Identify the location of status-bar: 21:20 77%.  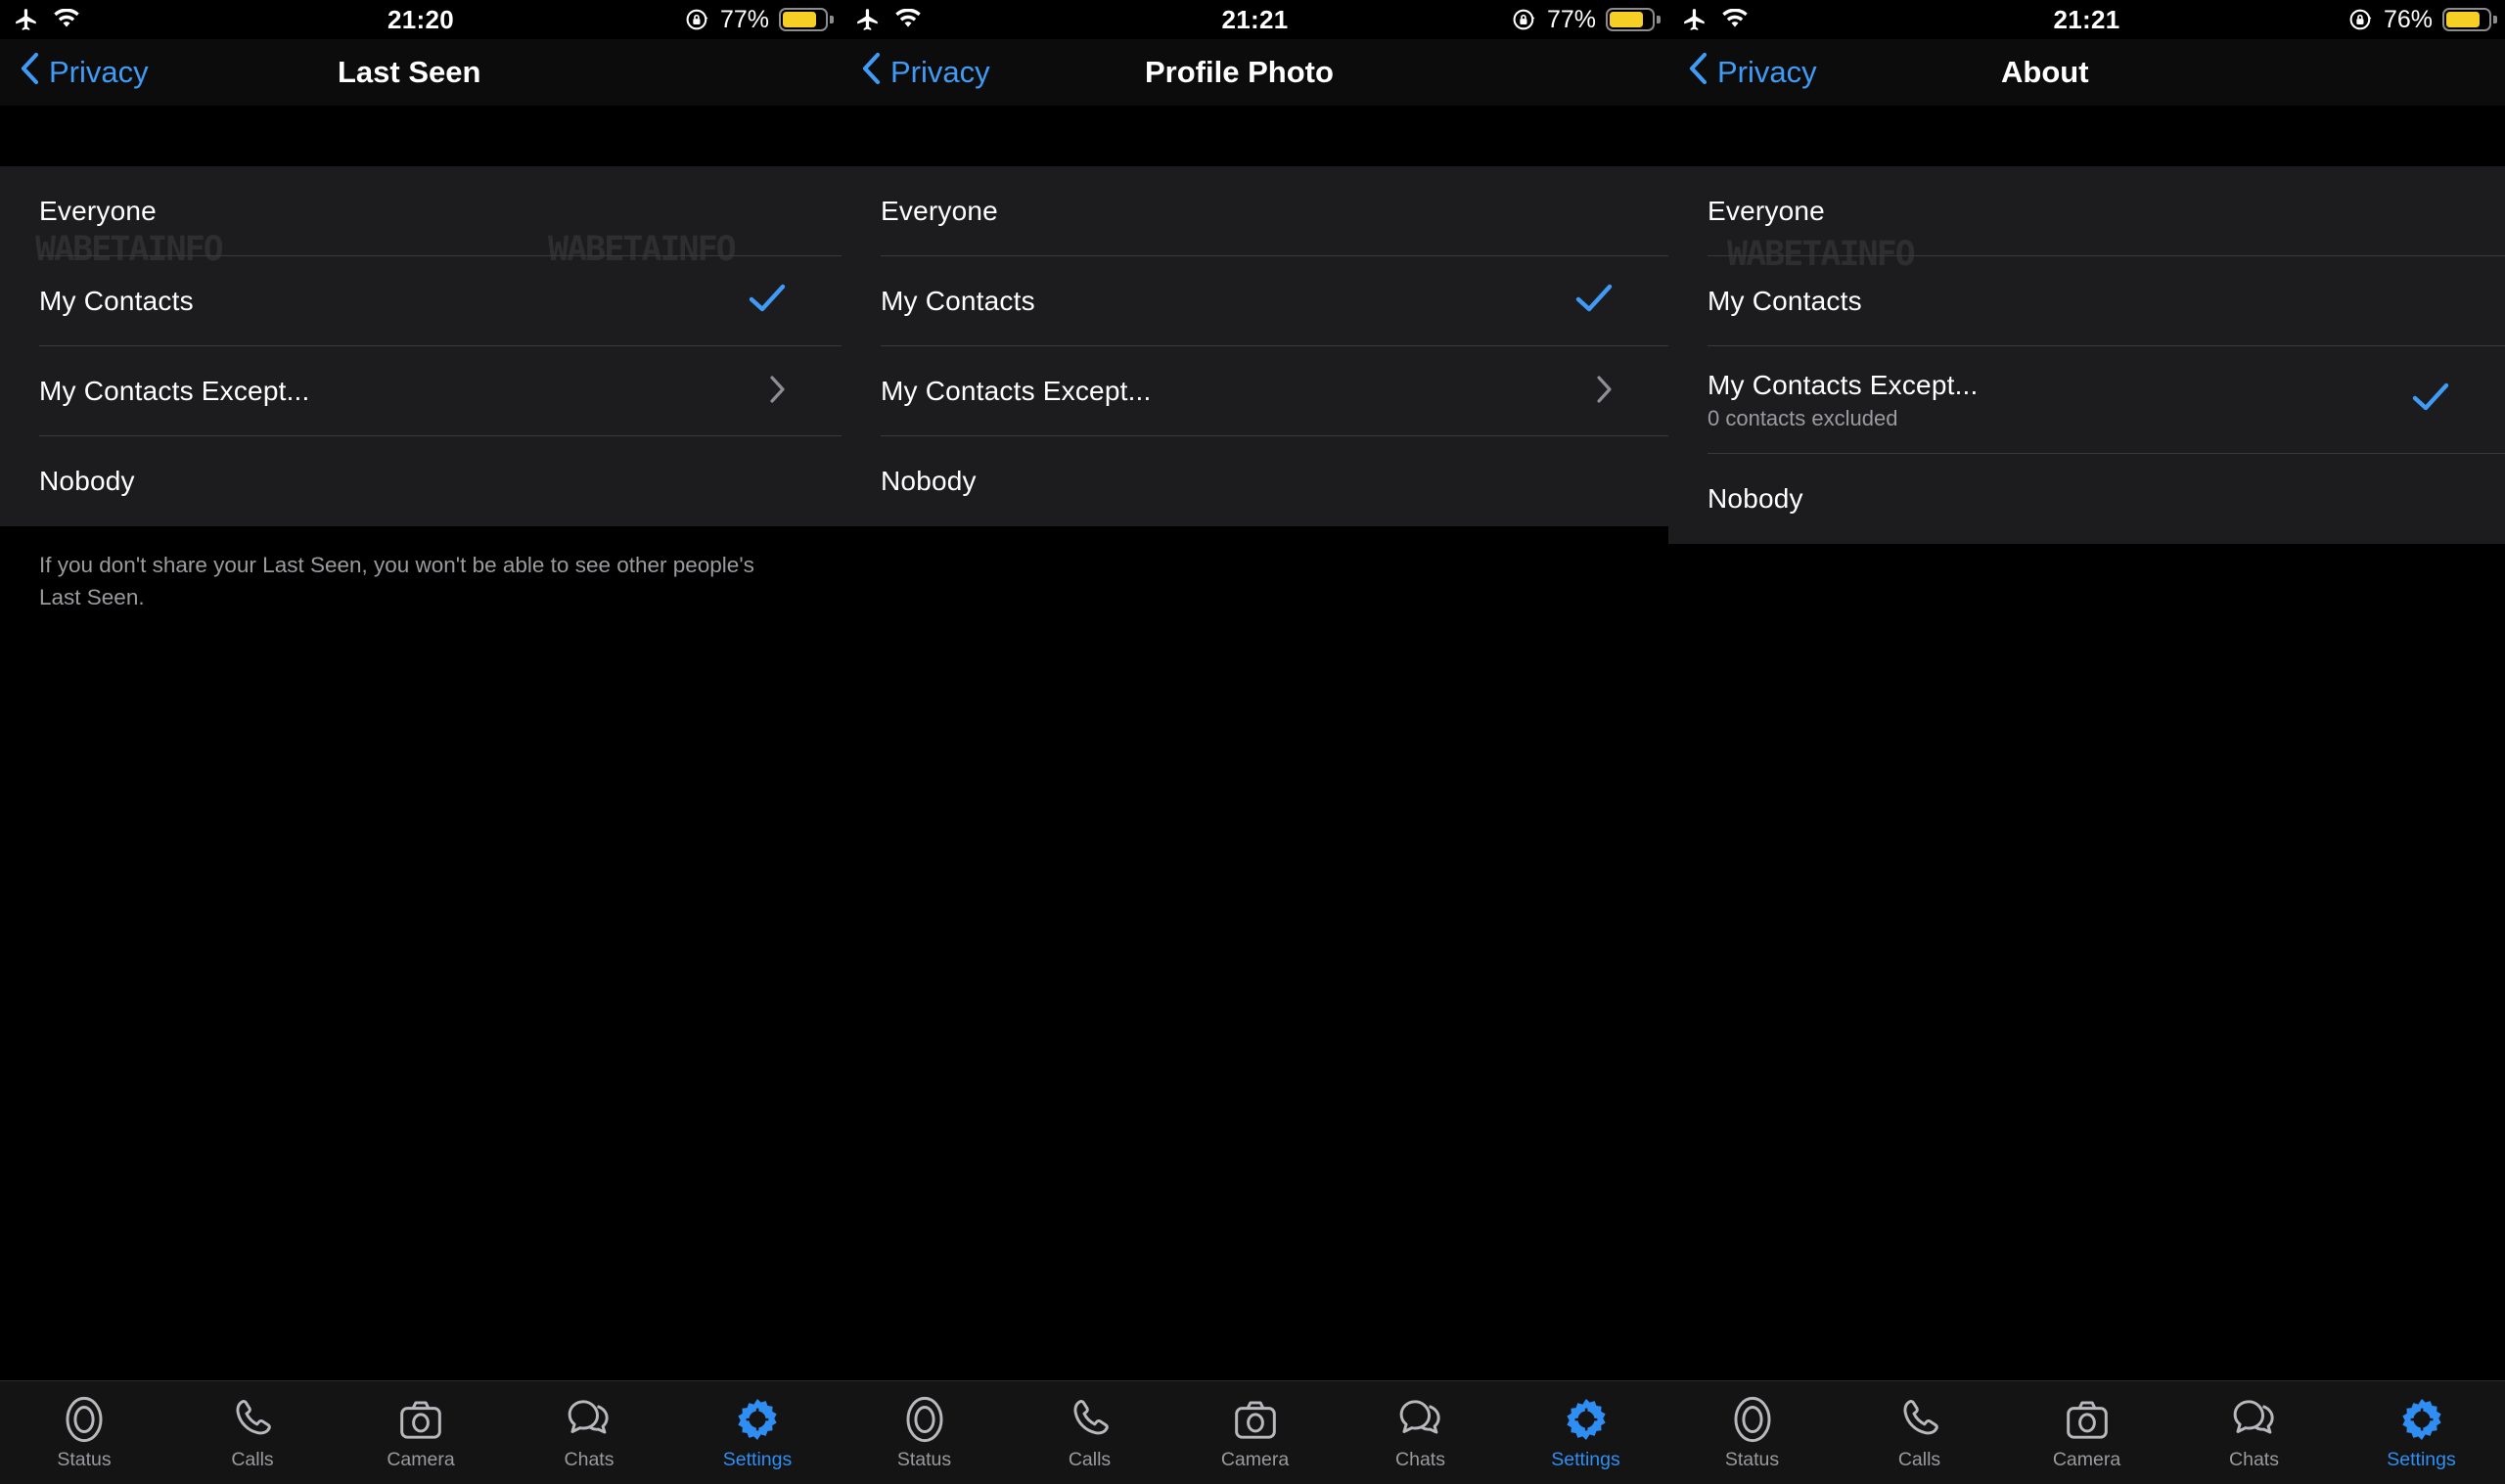
(421, 19).